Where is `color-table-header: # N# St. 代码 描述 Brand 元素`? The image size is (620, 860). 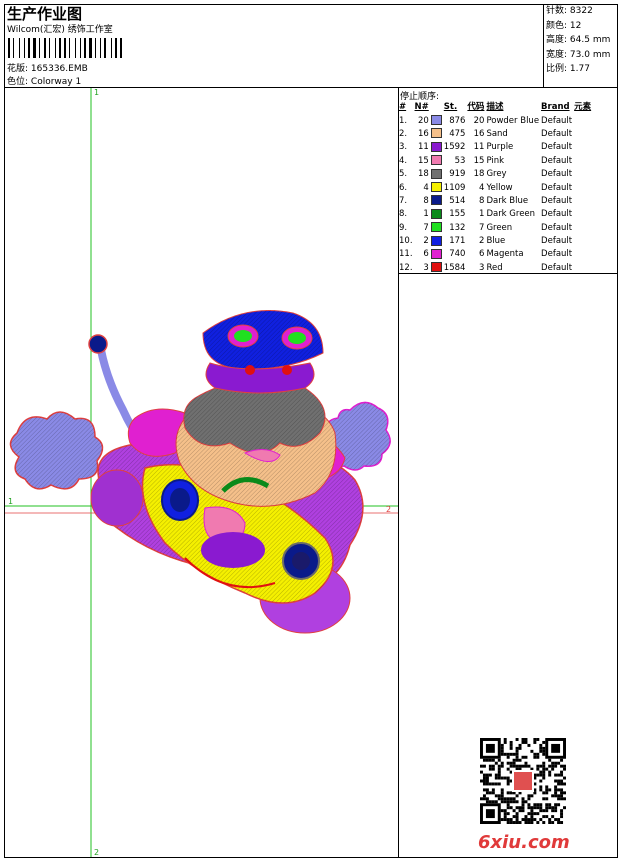 color-table-header: # N# St. 代码 描述 Brand 元素 is located at coordinates (495, 107).